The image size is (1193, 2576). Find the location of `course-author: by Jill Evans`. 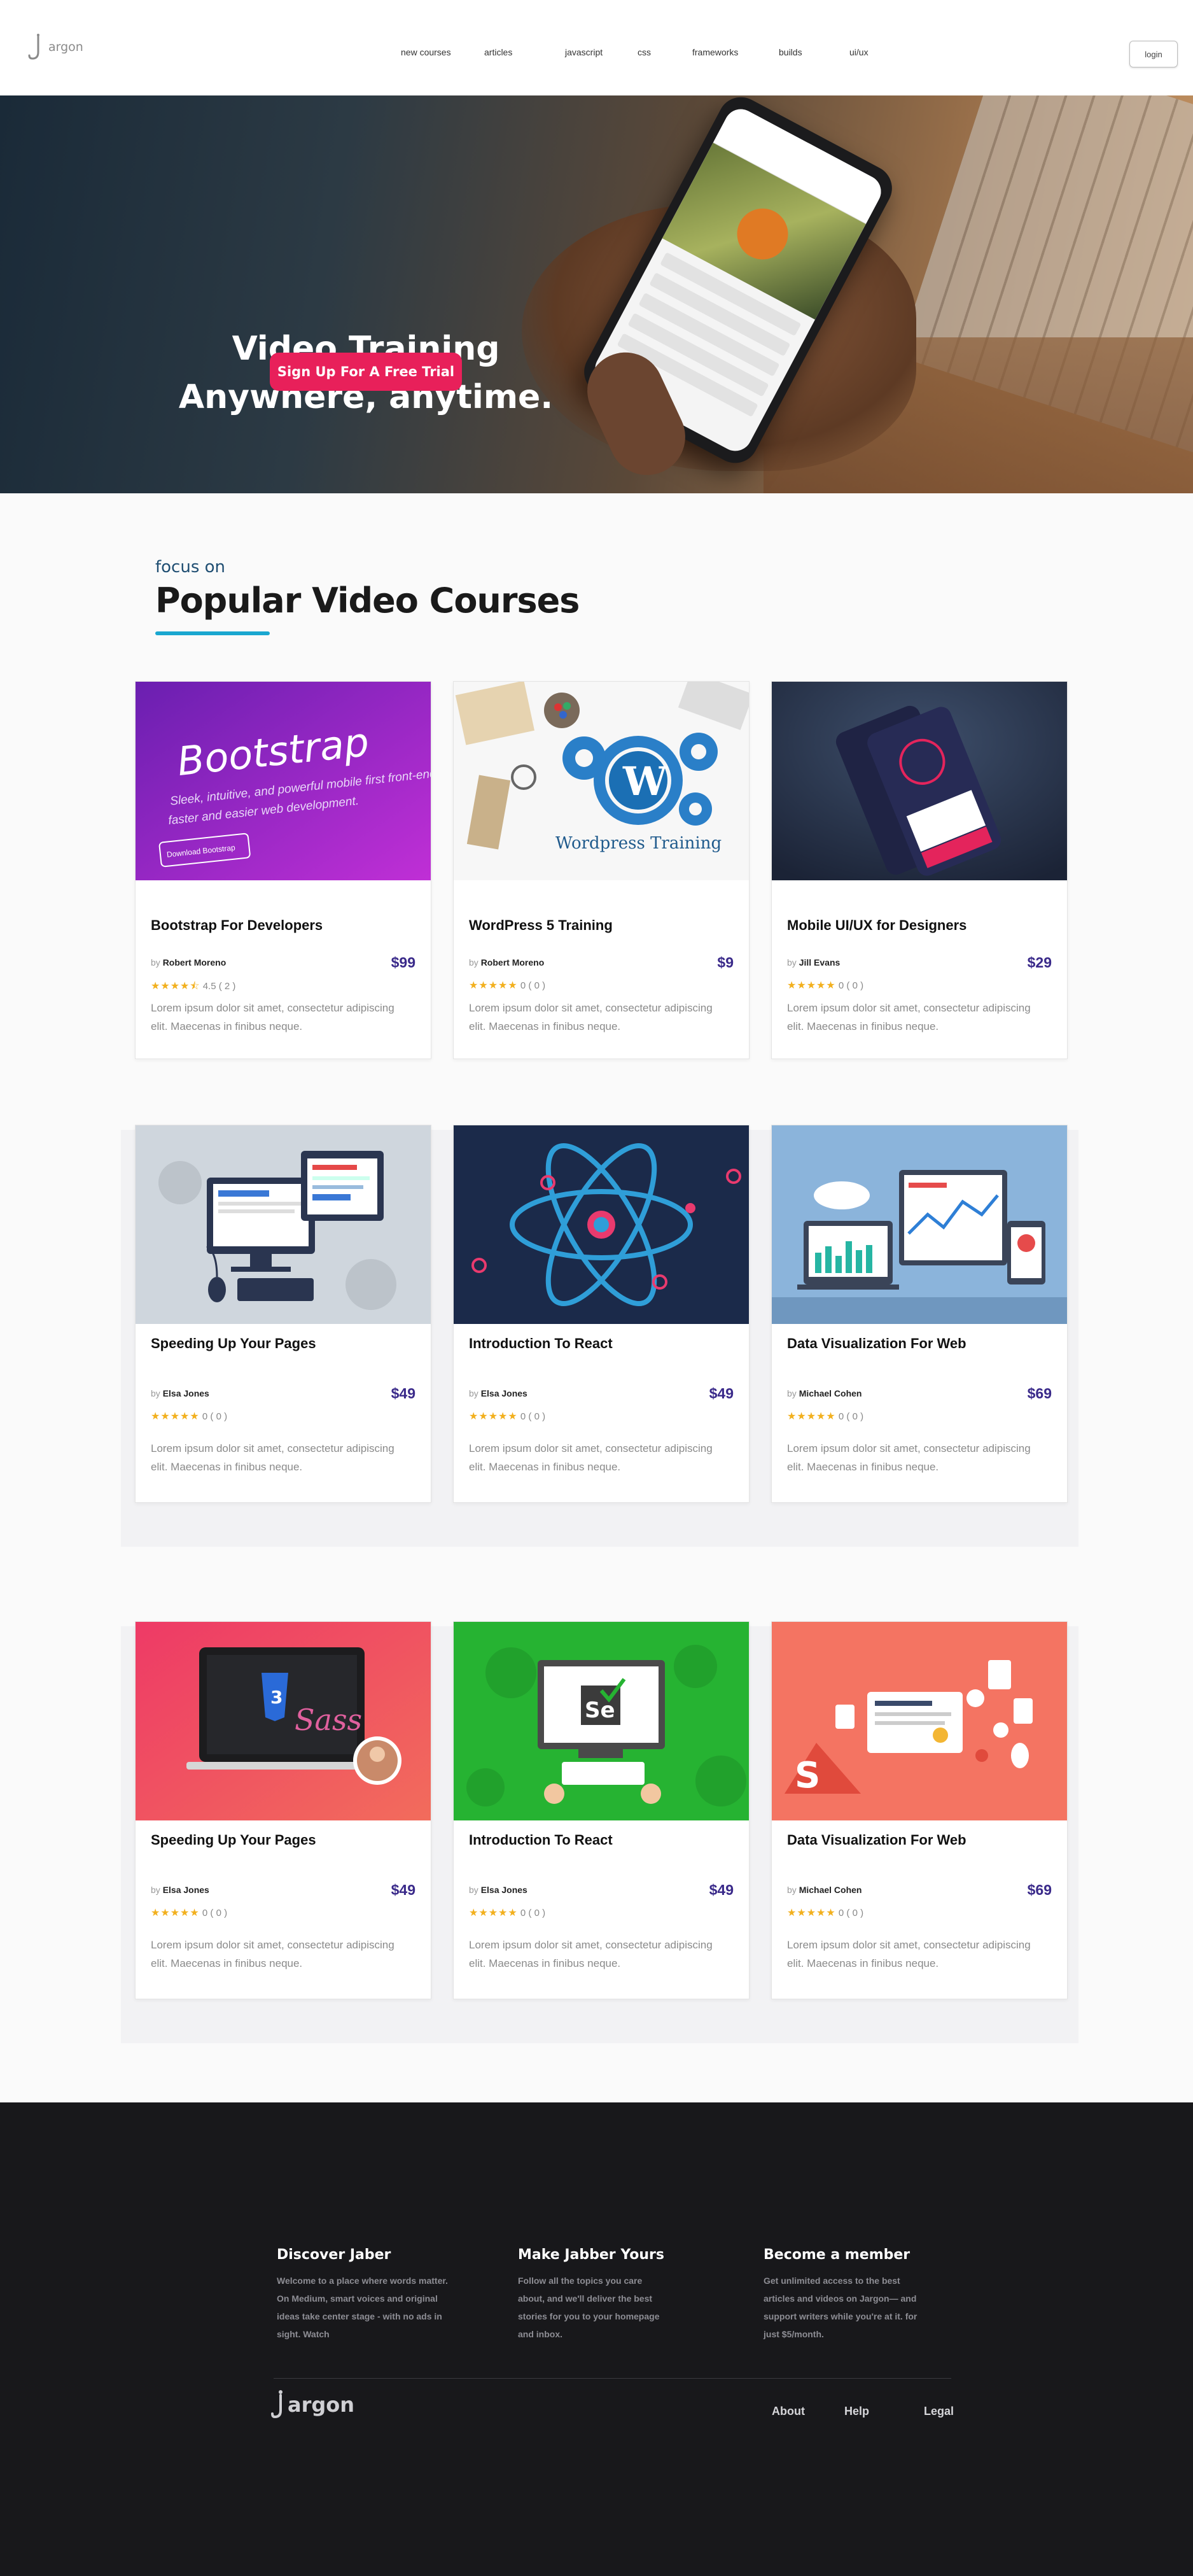

course-author: by Jill Evans is located at coordinates (813, 963).